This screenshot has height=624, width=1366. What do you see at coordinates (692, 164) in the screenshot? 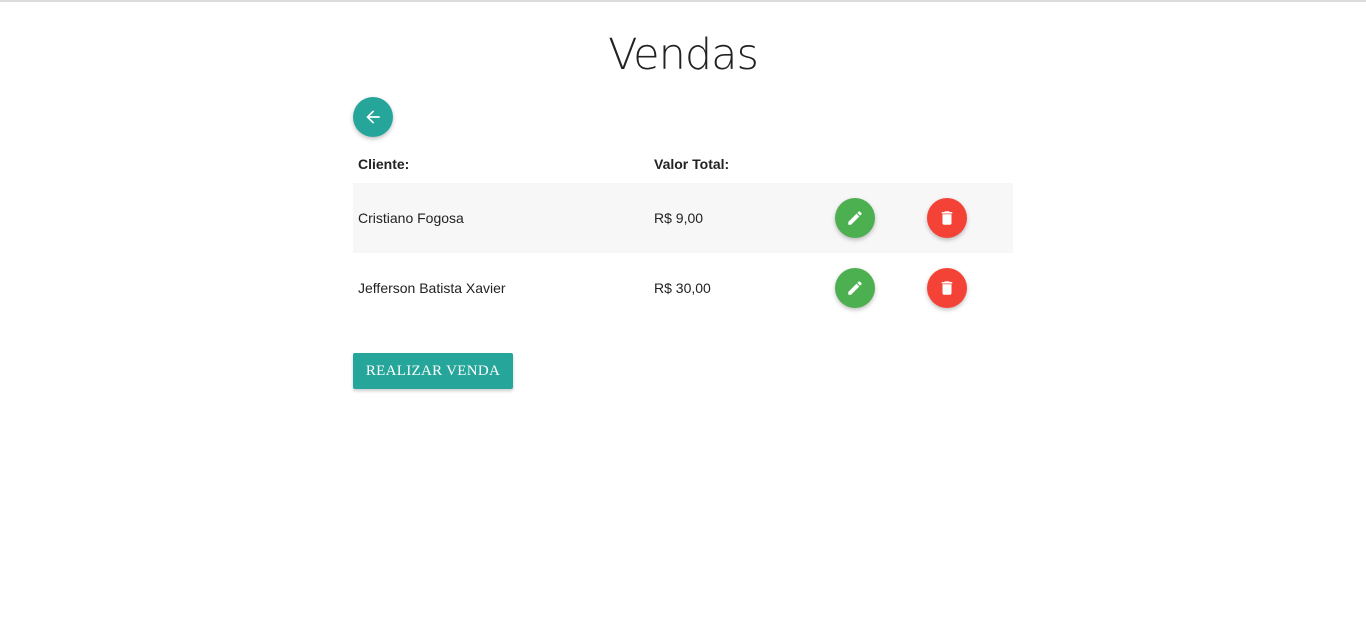
I see `header-total: Valor Total:` at bounding box center [692, 164].